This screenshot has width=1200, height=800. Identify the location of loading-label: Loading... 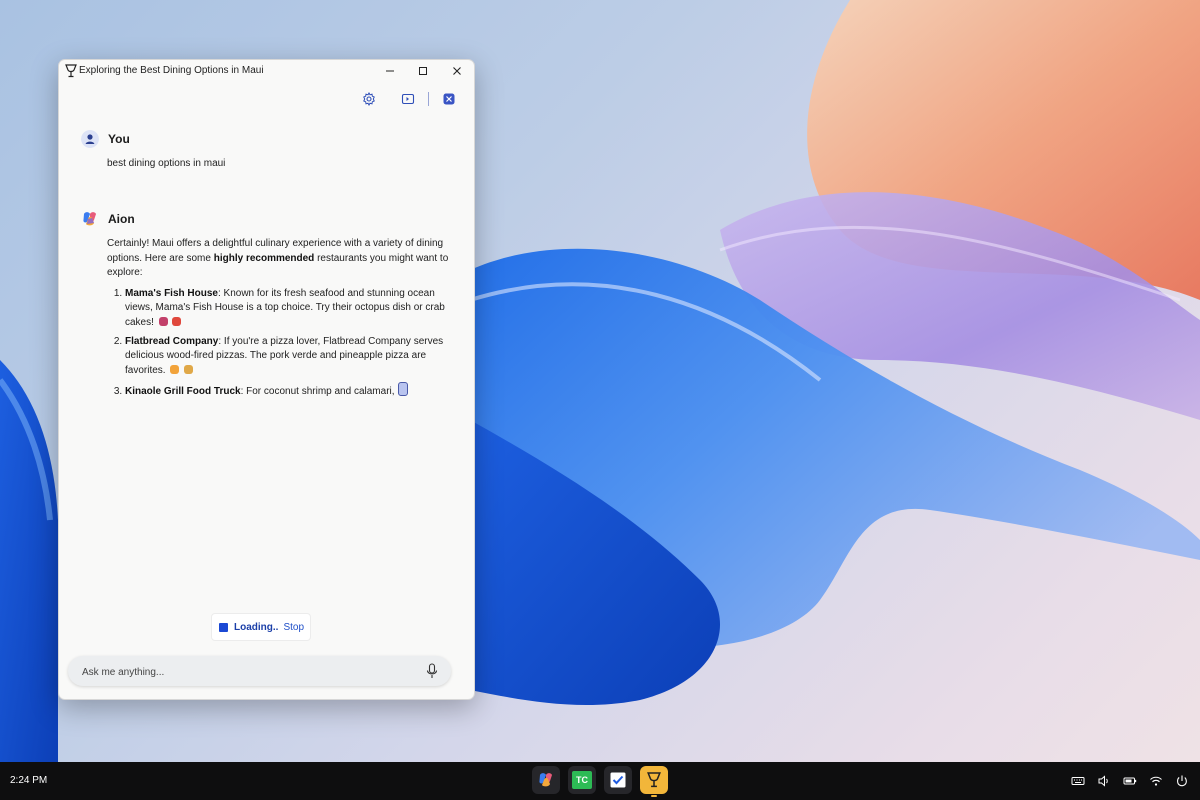
(256, 627).